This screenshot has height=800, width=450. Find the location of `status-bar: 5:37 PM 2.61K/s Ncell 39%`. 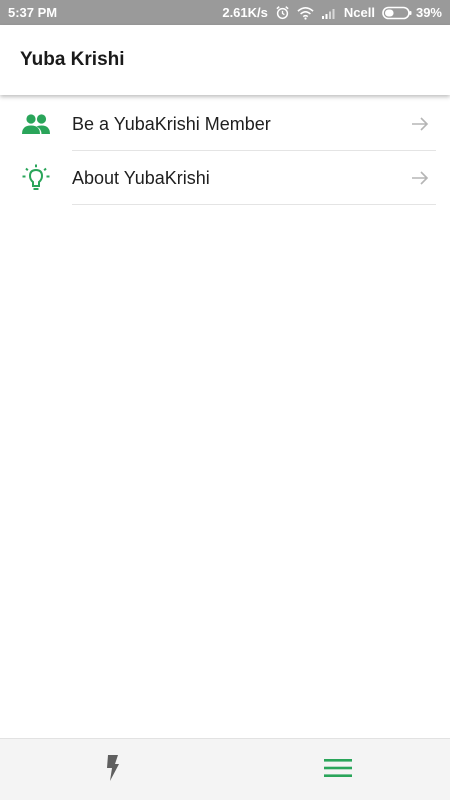

status-bar: 5:37 PM 2.61K/s Ncell 39% is located at coordinates (225, 12).